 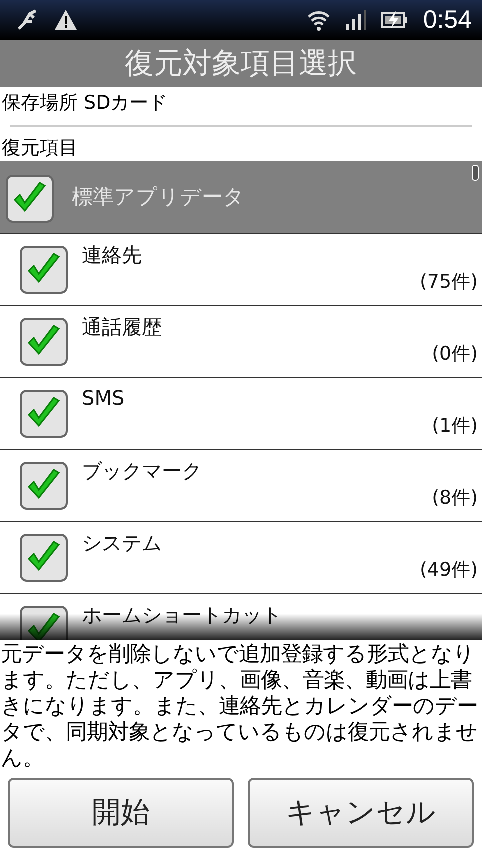 I want to click on item-label: 通話履歴, so click(x=122, y=327).